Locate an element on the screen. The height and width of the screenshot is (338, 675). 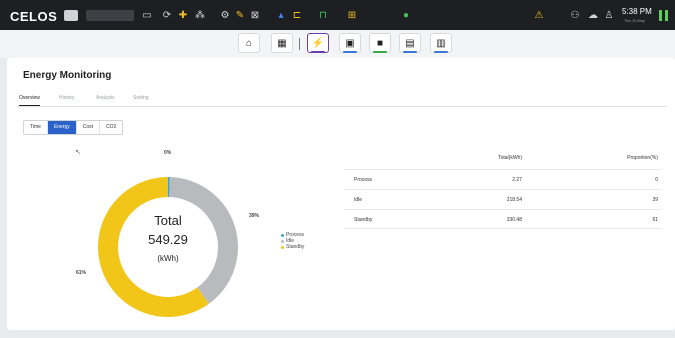
segment-time: Time is located at coordinates (36, 127).